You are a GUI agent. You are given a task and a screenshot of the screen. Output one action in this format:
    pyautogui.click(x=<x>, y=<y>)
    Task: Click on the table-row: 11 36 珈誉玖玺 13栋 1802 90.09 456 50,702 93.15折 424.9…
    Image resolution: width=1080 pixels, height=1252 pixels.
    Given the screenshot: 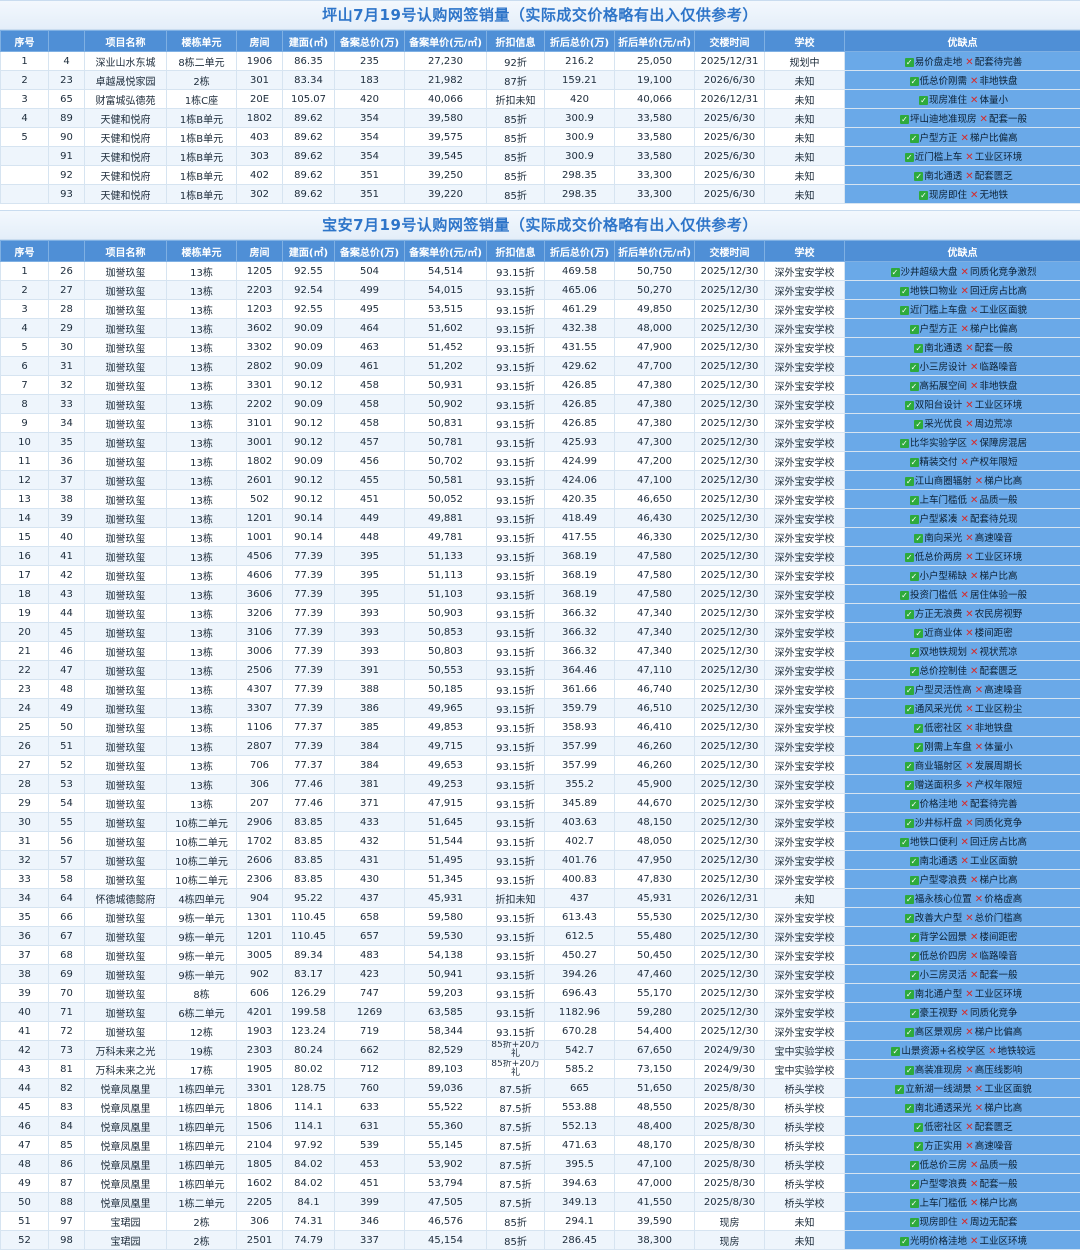 What is the action you would take?
    pyautogui.click(x=540, y=461)
    